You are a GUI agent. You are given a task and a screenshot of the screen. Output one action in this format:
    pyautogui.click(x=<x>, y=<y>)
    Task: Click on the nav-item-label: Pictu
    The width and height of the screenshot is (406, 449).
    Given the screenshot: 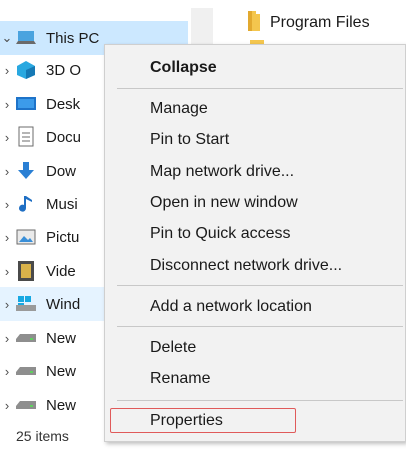 What is the action you would take?
    pyautogui.click(x=63, y=237)
    